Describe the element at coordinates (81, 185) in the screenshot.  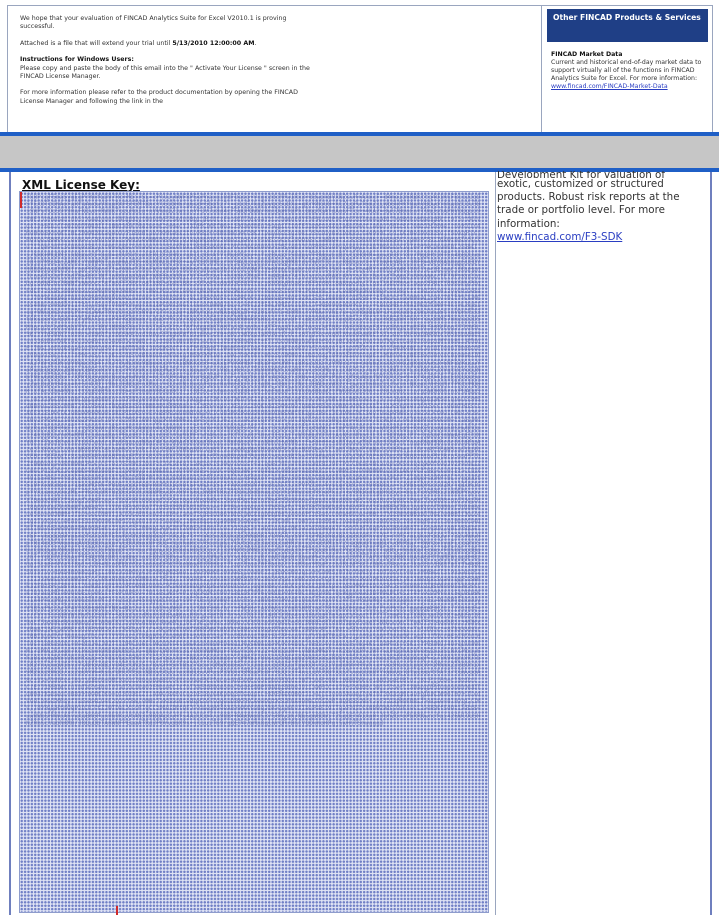
I see `license-key-label: XML License Key:` at that location.